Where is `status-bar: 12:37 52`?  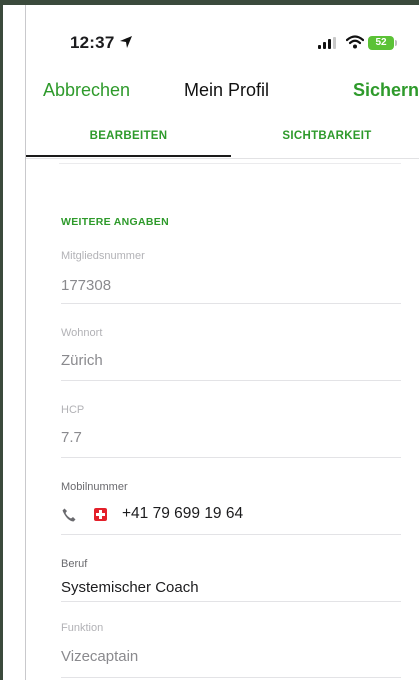 status-bar: 12:37 52 is located at coordinates (222, 40).